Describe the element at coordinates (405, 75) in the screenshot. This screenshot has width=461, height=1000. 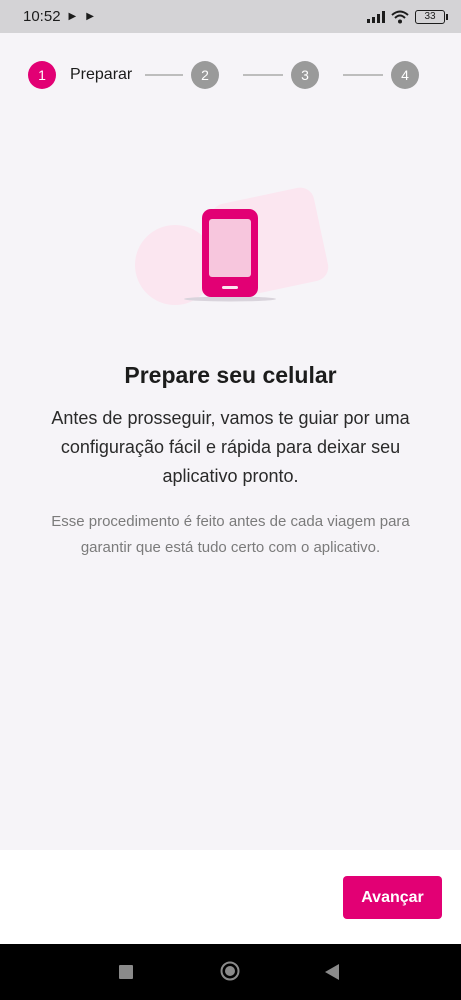
I see `step-4-indicator: 4` at that location.